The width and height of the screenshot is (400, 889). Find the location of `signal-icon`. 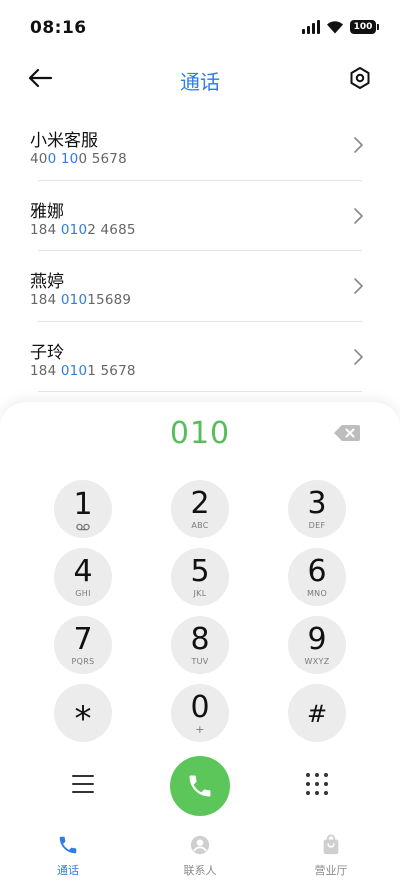

signal-icon is located at coordinates (311, 27).